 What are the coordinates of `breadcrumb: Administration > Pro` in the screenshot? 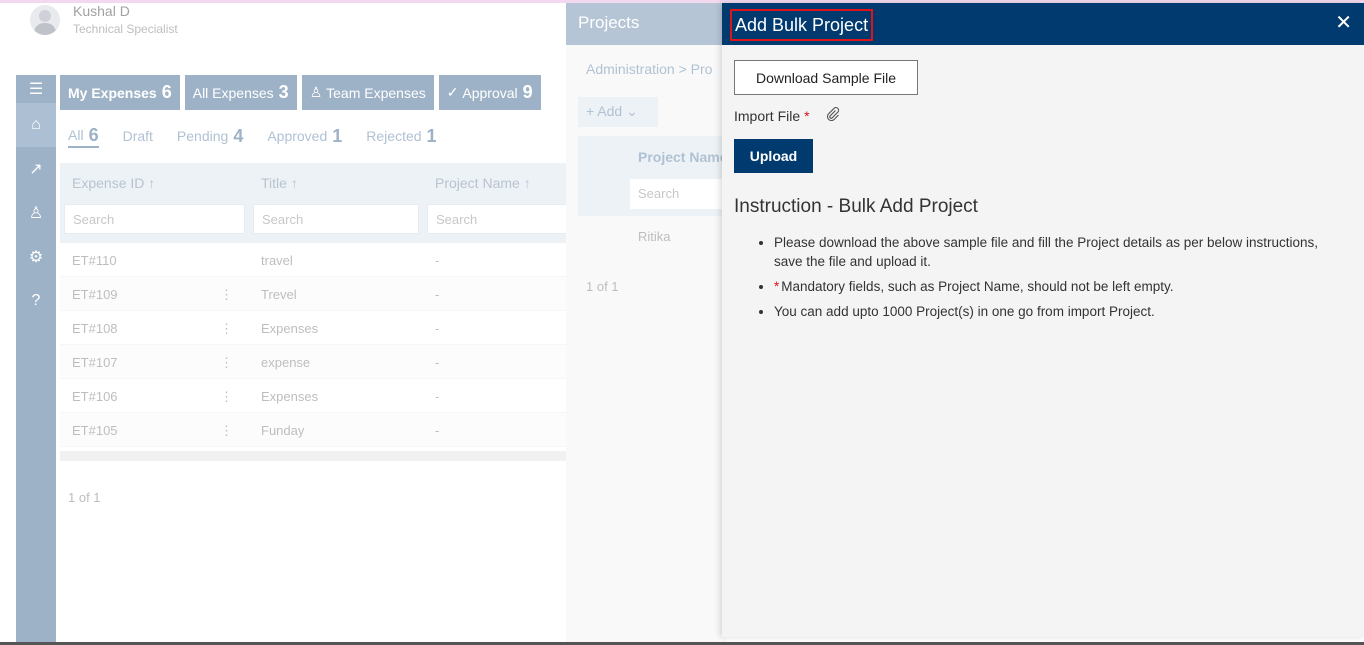 It's located at (649, 69).